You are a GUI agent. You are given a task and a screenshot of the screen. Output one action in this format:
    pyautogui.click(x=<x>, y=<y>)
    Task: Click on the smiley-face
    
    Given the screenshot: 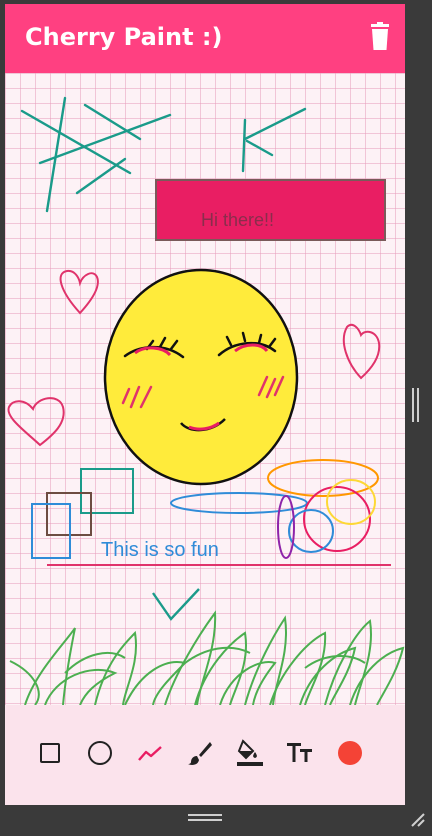 What is the action you would take?
    pyautogui.click(x=201, y=377)
    